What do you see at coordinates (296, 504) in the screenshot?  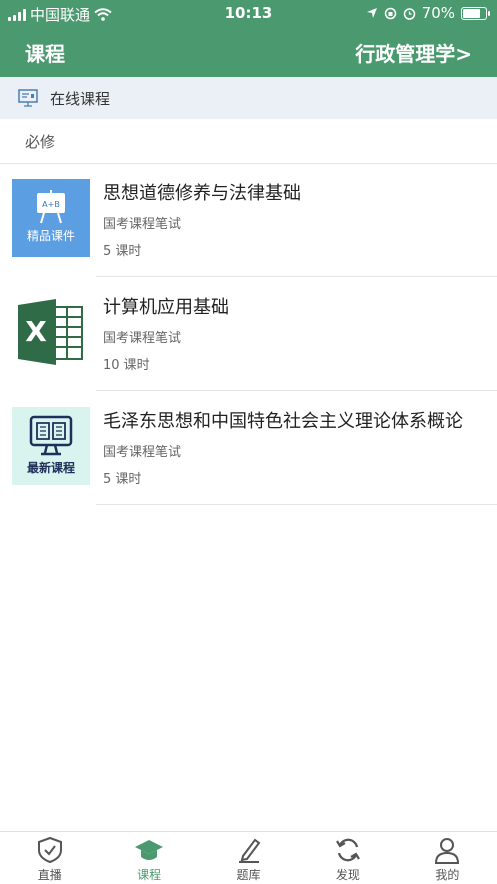 I see `divider` at bounding box center [296, 504].